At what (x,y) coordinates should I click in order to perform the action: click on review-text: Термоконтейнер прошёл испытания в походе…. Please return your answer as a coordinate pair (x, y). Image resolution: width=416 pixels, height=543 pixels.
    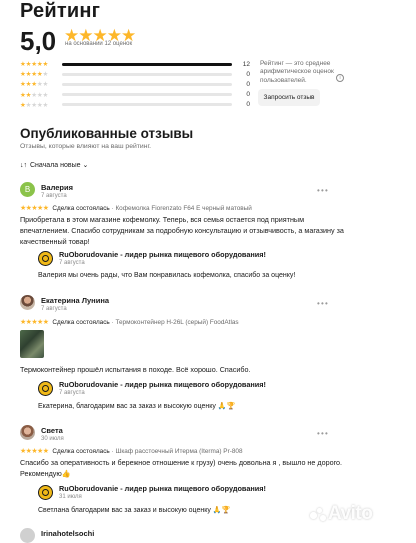
    Looking at the image, I should click on (135, 369).